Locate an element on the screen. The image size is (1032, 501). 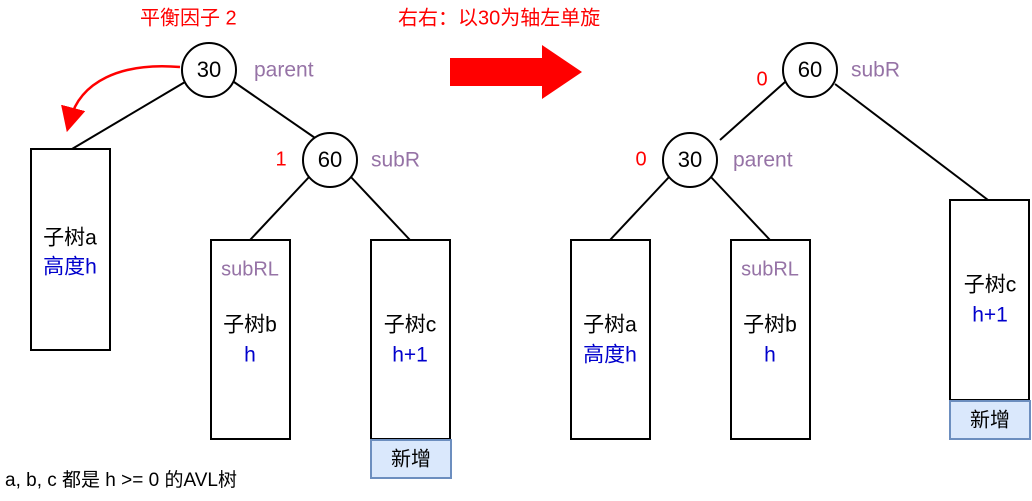
rotation-label: 右右：以30为轴左单旋 is located at coordinates (499, 17).